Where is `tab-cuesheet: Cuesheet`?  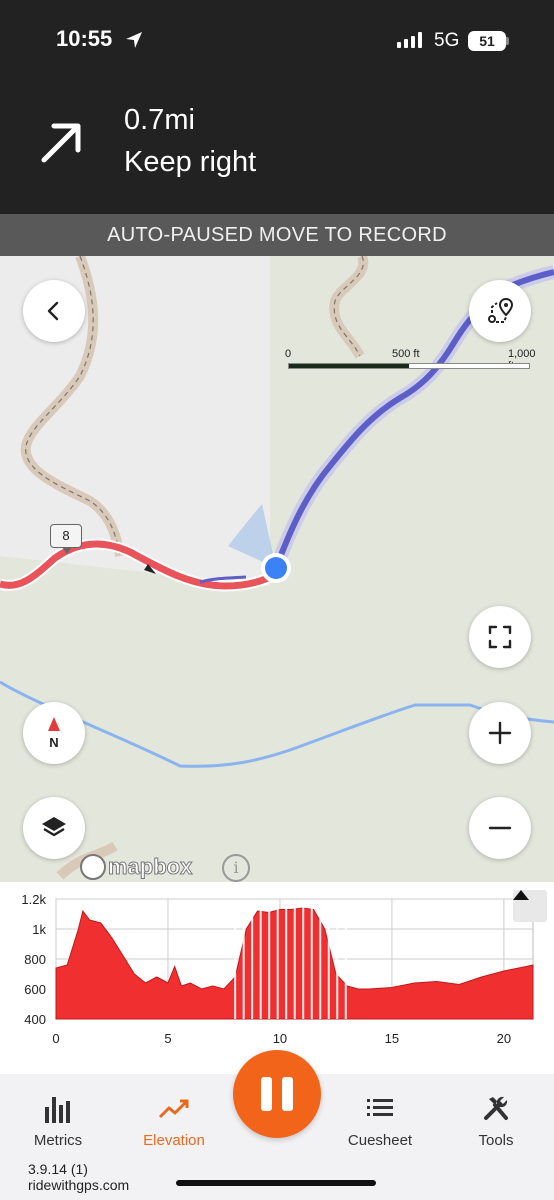
tab-cuesheet: Cuesheet is located at coordinates (380, 1120).